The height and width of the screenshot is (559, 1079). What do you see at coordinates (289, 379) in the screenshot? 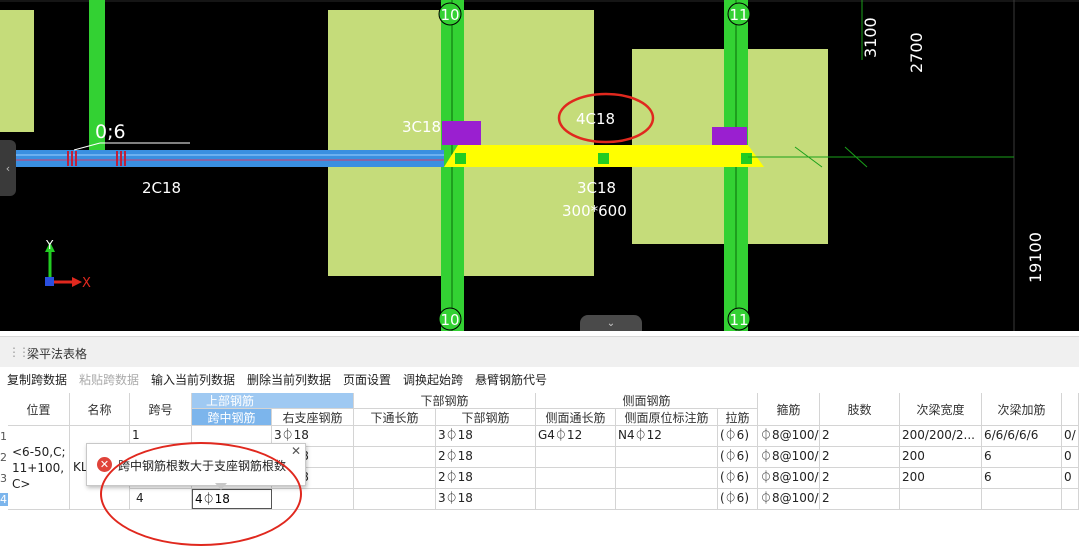
I see `delete-column-data-button: 删除当前列数据` at bounding box center [289, 379].